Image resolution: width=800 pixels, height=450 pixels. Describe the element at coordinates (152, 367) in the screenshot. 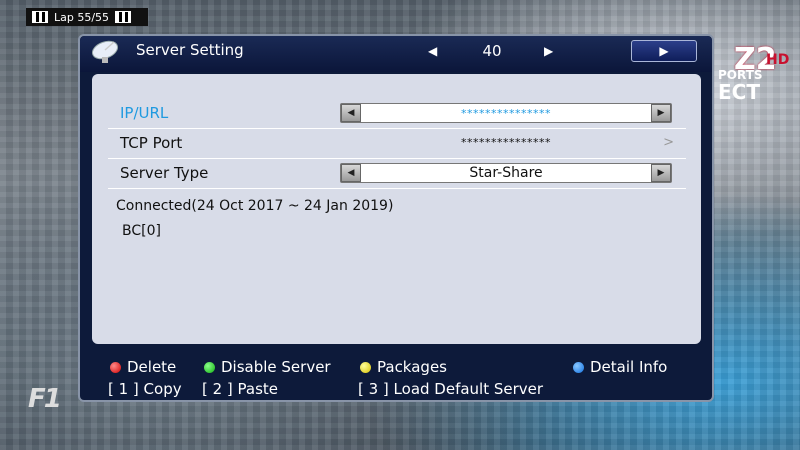

I see `delete-label: Delete` at that location.